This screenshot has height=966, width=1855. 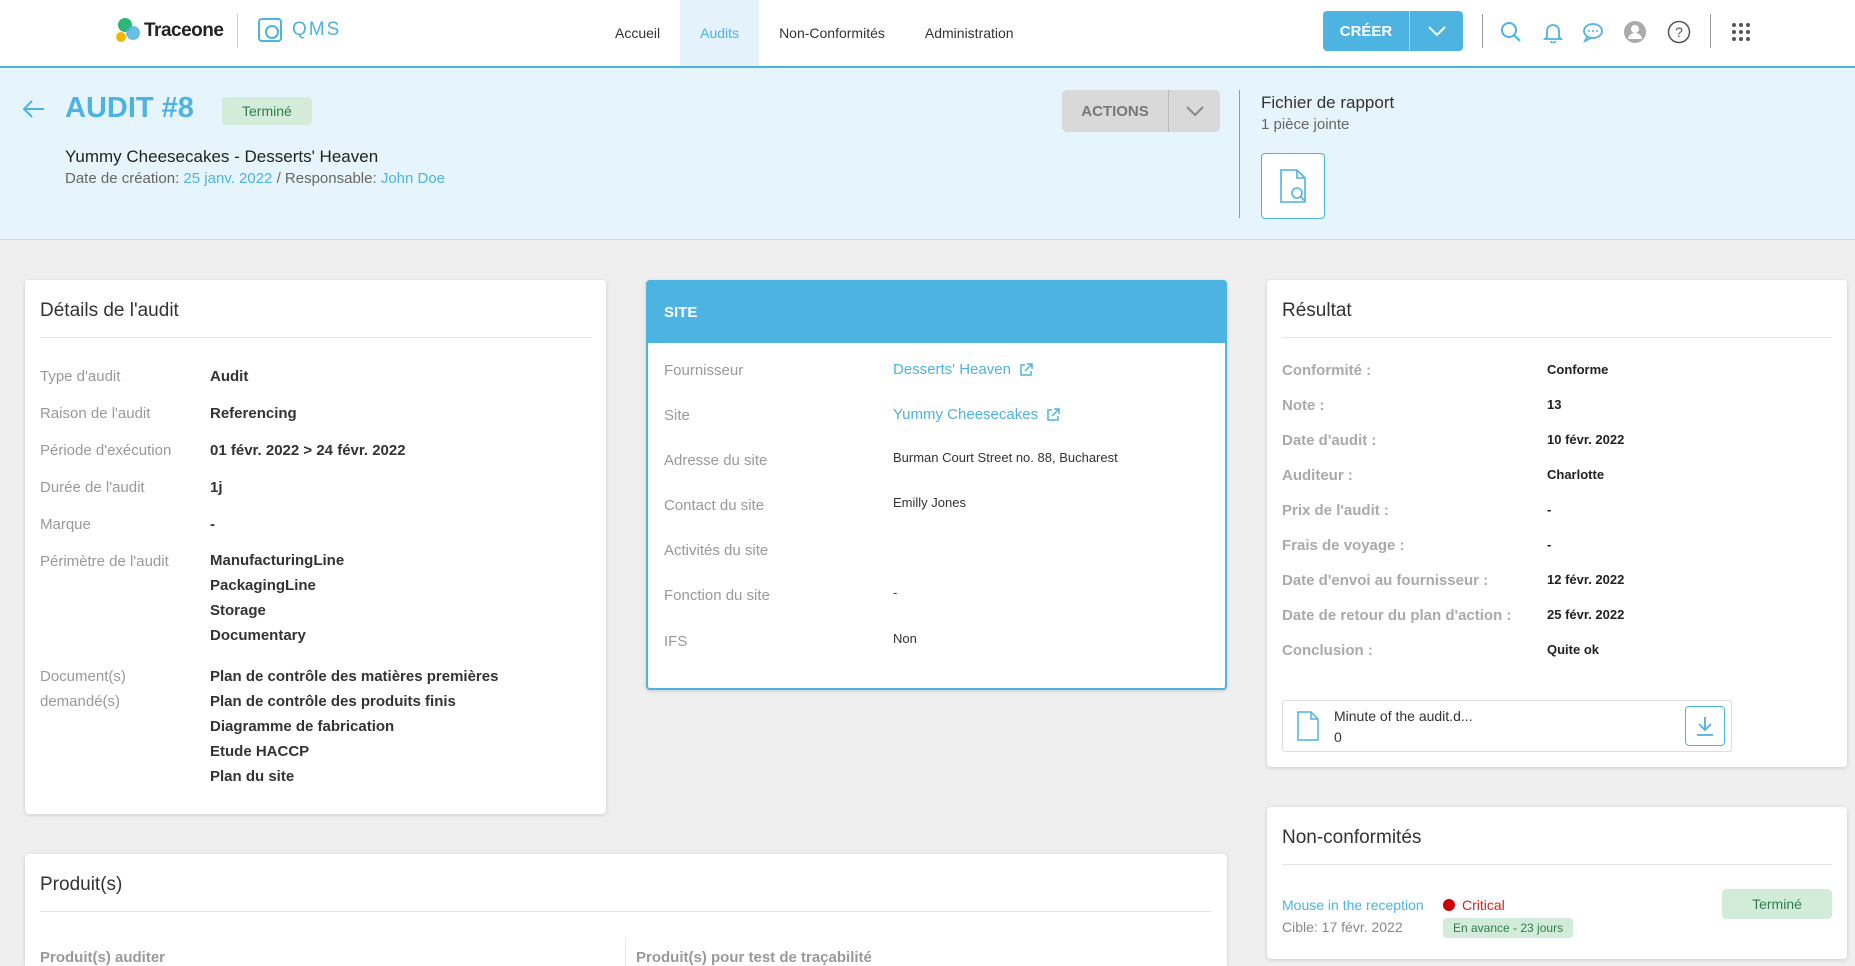 What do you see at coordinates (1593, 32) in the screenshot?
I see `chat-icon` at bounding box center [1593, 32].